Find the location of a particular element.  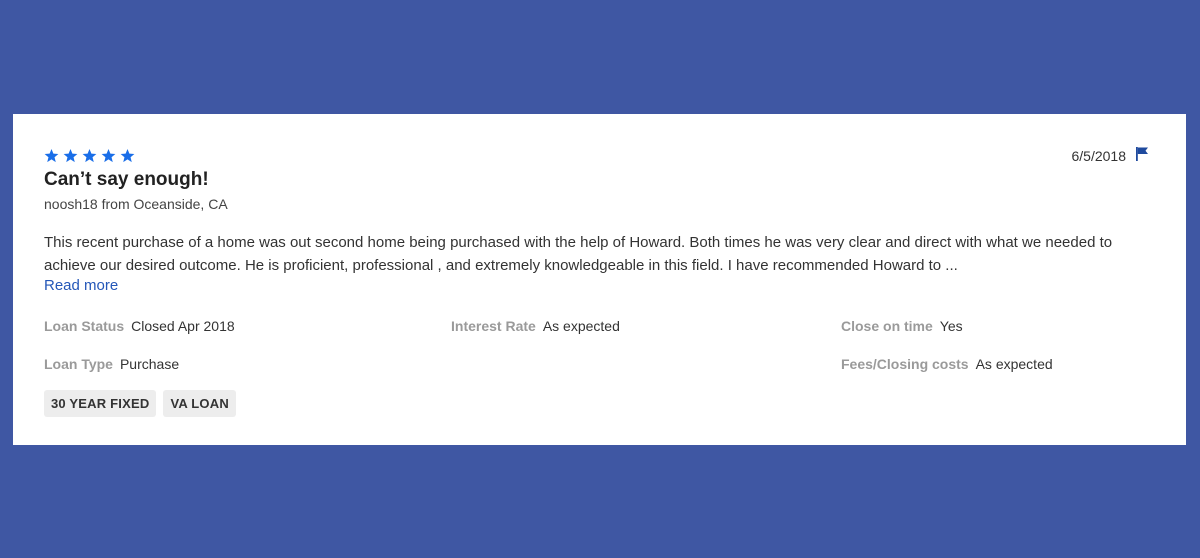

flag-icon is located at coordinates (1142, 154).